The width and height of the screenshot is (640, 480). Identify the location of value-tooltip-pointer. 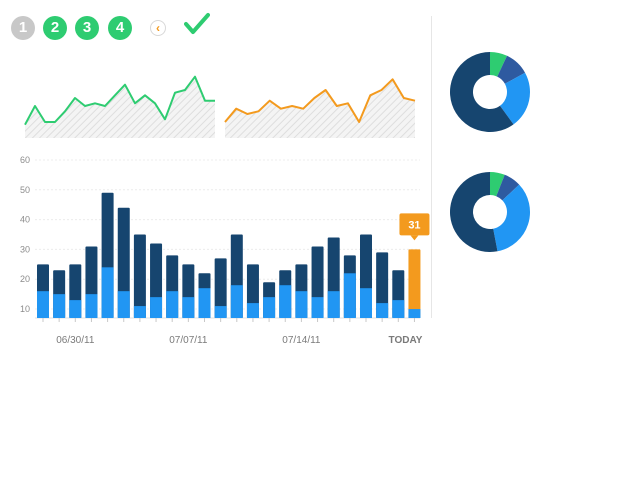
(414, 238).